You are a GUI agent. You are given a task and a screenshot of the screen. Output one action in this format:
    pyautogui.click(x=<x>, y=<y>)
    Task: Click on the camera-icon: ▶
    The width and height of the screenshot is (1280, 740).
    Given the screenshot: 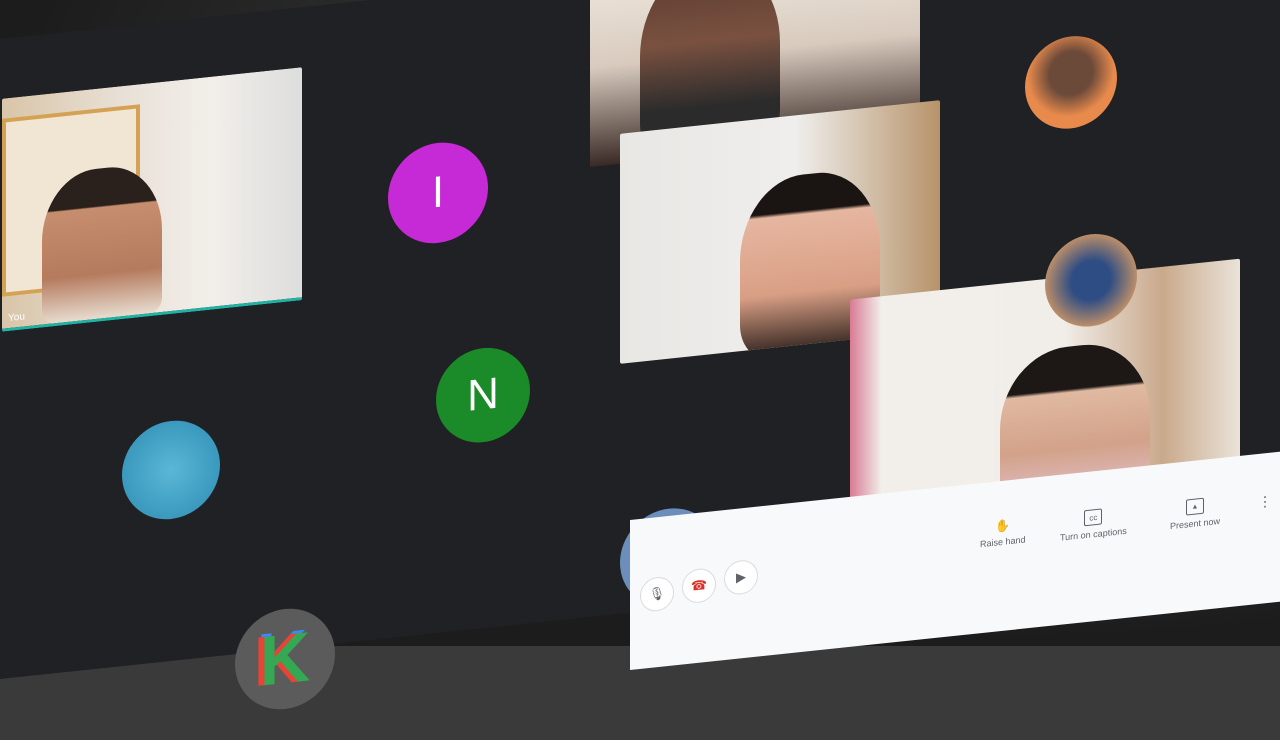 What is the action you would take?
    pyautogui.click(x=741, y=576)
    